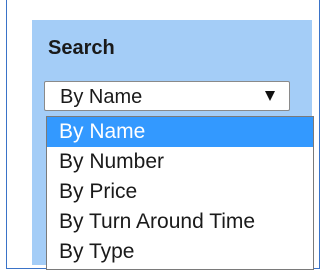 The width and height of the screenshot is (325, 275). I want to click on search-panel-title: Search, so click(81, 48).